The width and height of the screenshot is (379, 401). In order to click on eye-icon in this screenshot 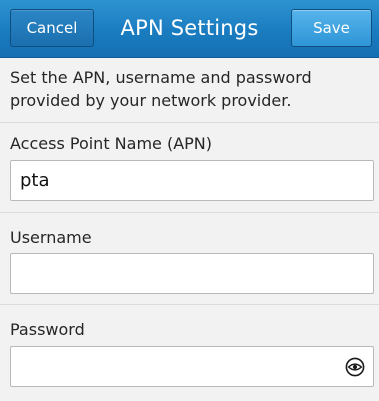, I will do `click(355, 367)`.